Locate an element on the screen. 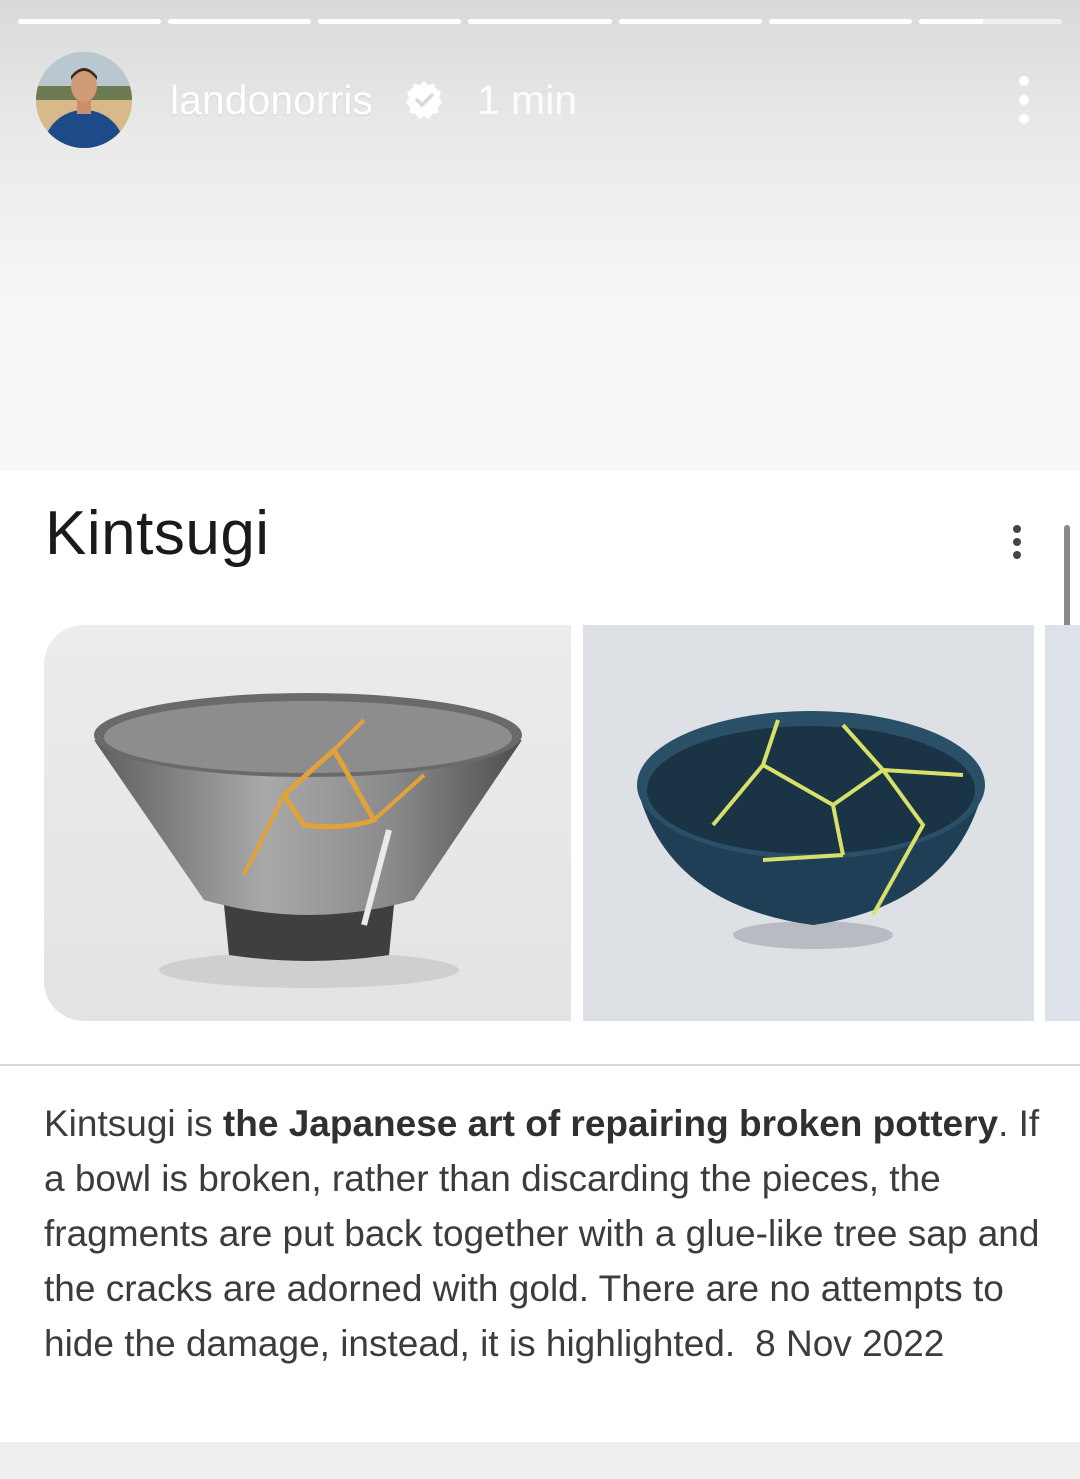 The image size is (1080, 1479). bottom-strip is located at coordinates (540, 1460).